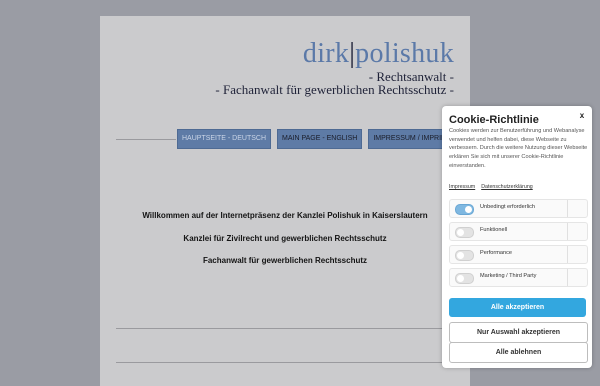 The width and height of the screenshot is (600, 386). I want to click on nav-main-page-english: MAIN PAGE - ENGLISH, so click(320, 139).